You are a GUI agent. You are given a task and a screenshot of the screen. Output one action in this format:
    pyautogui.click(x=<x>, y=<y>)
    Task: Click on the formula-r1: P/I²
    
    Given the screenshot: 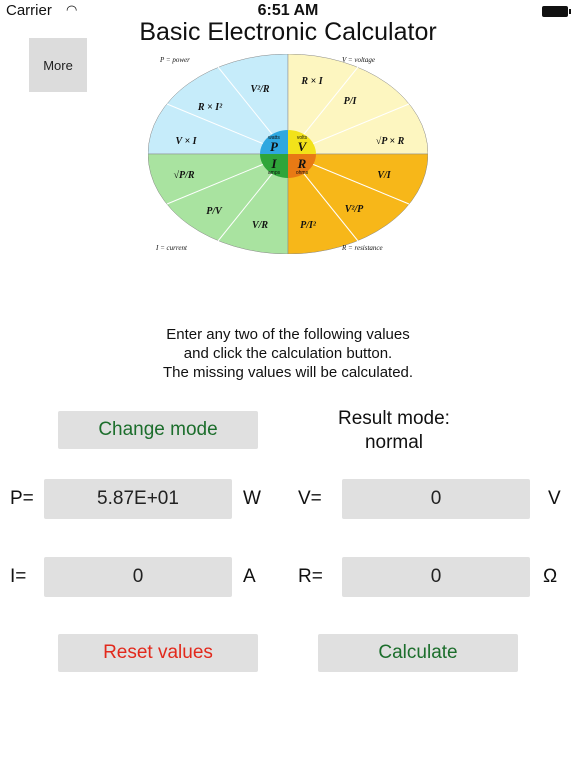 What is the action you would take?
    pyautogui.click(x=308, y=225)
    